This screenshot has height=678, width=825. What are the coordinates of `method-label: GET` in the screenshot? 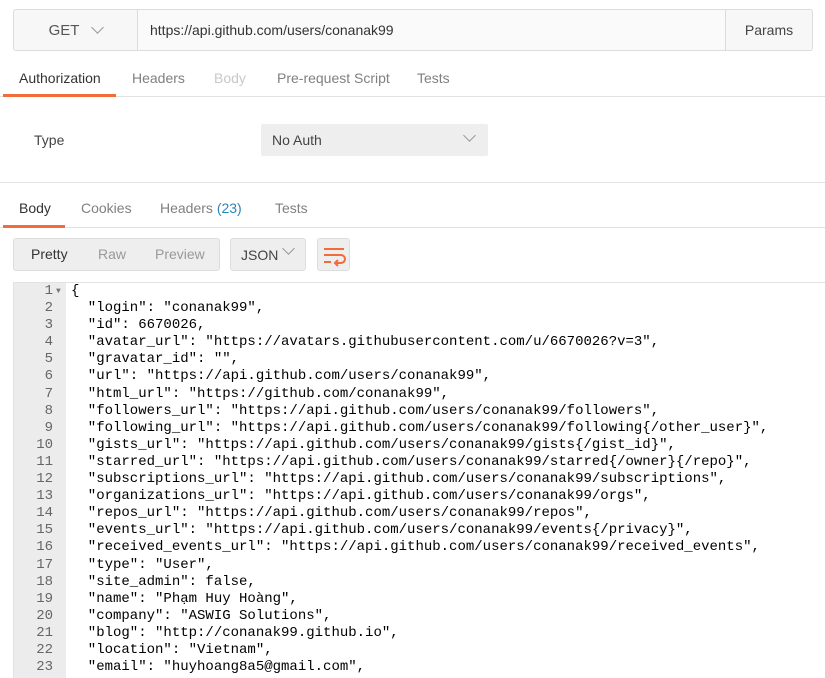 It's located at (64, 30).